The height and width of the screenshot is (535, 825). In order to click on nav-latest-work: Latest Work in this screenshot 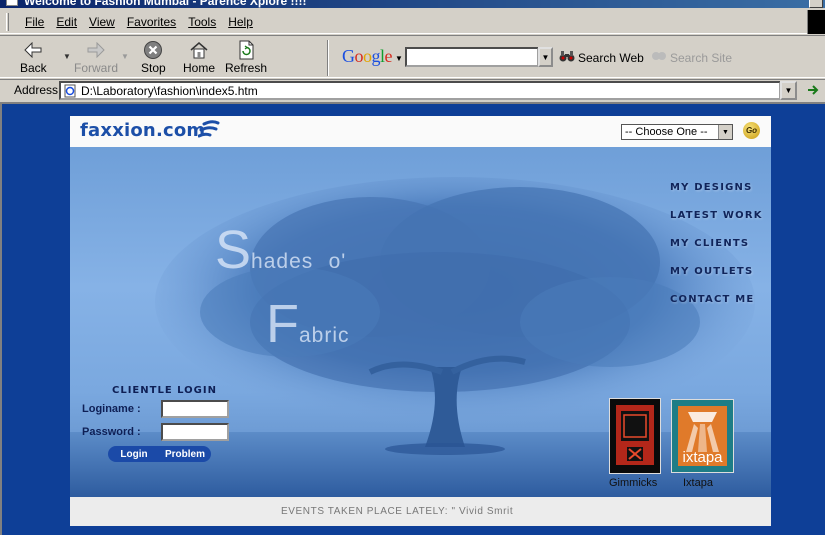, I will do `click(716, 224)`.